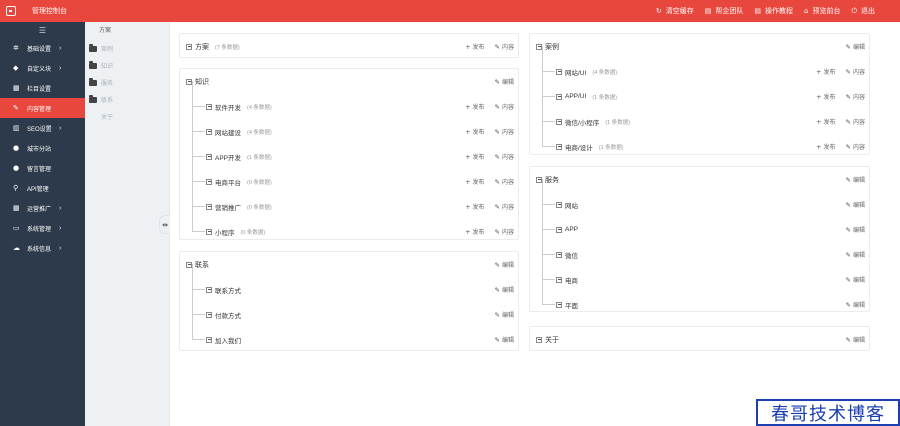 Image resolution: width=900 pixels, height=426 pixels. Describe the element at coordinates (228, 132) in the screenshot. I see `category-name: 网站建设` at that location.